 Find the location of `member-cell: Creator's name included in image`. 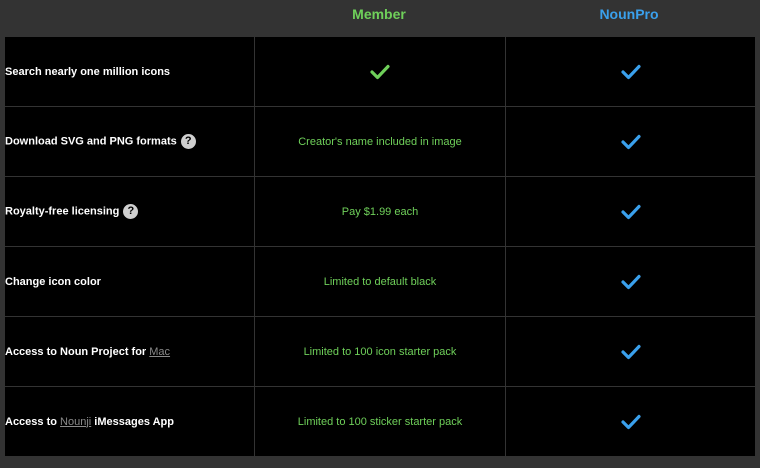

member-cell: Creator's name included in image is located at coordinates (380, 141).